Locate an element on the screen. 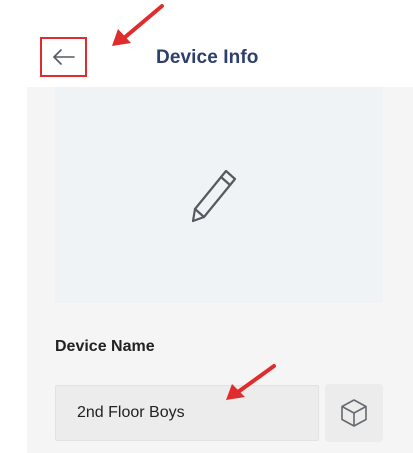 This screenshot has height=453, width=413. box-button is located at coordinates (354, 413).